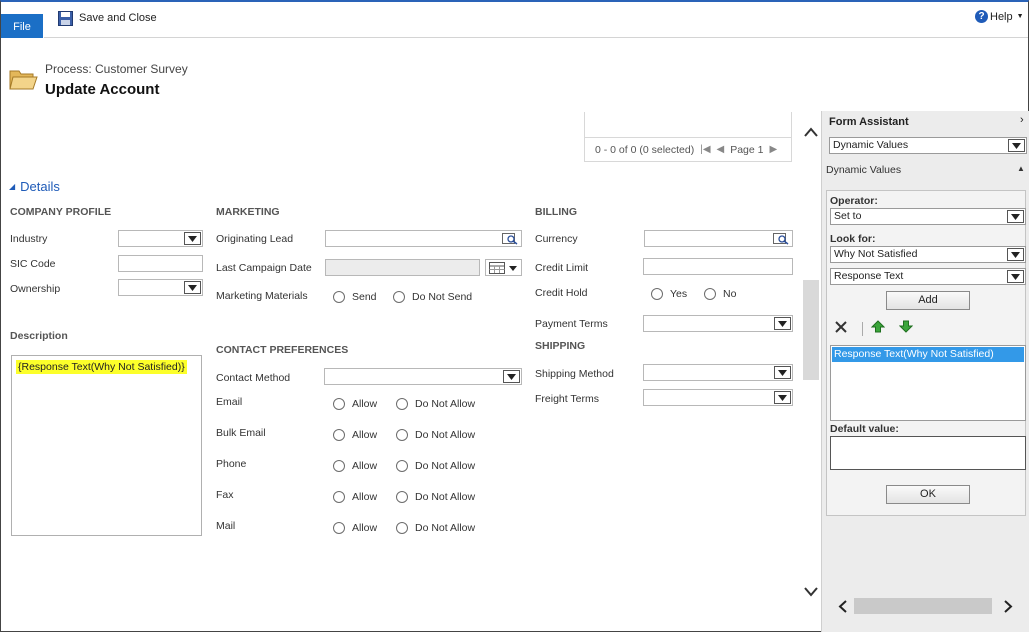 This screenshot has height=632, width=1029. Describe the element at coordinates (928, 383) in the screenshot. I see `dynamic-values-list: Response Text(Why Not Satisfied)` at that location.